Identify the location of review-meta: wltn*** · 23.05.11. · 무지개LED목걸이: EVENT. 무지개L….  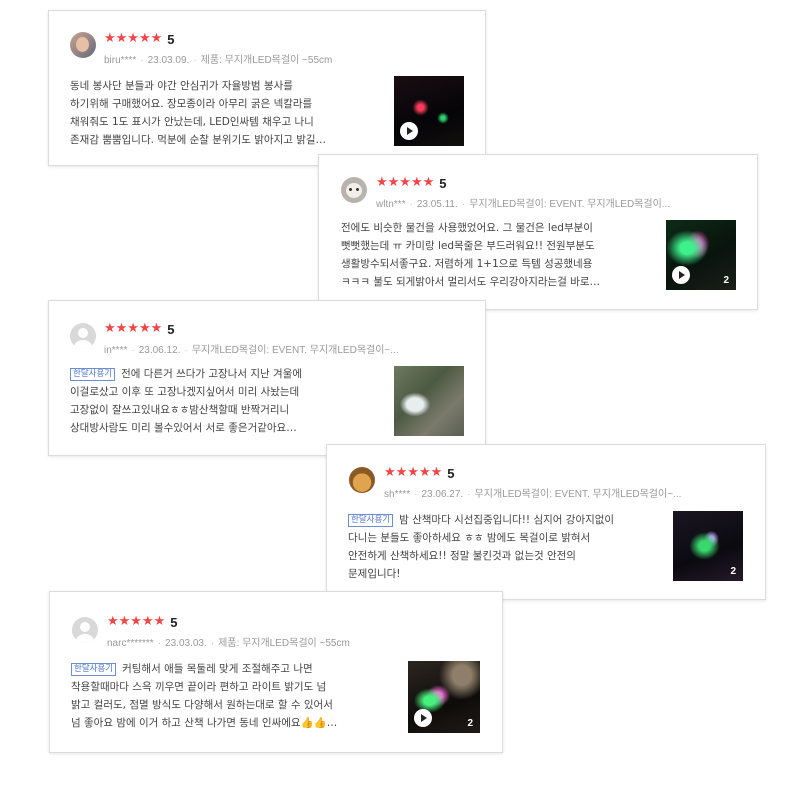
(523, 204).